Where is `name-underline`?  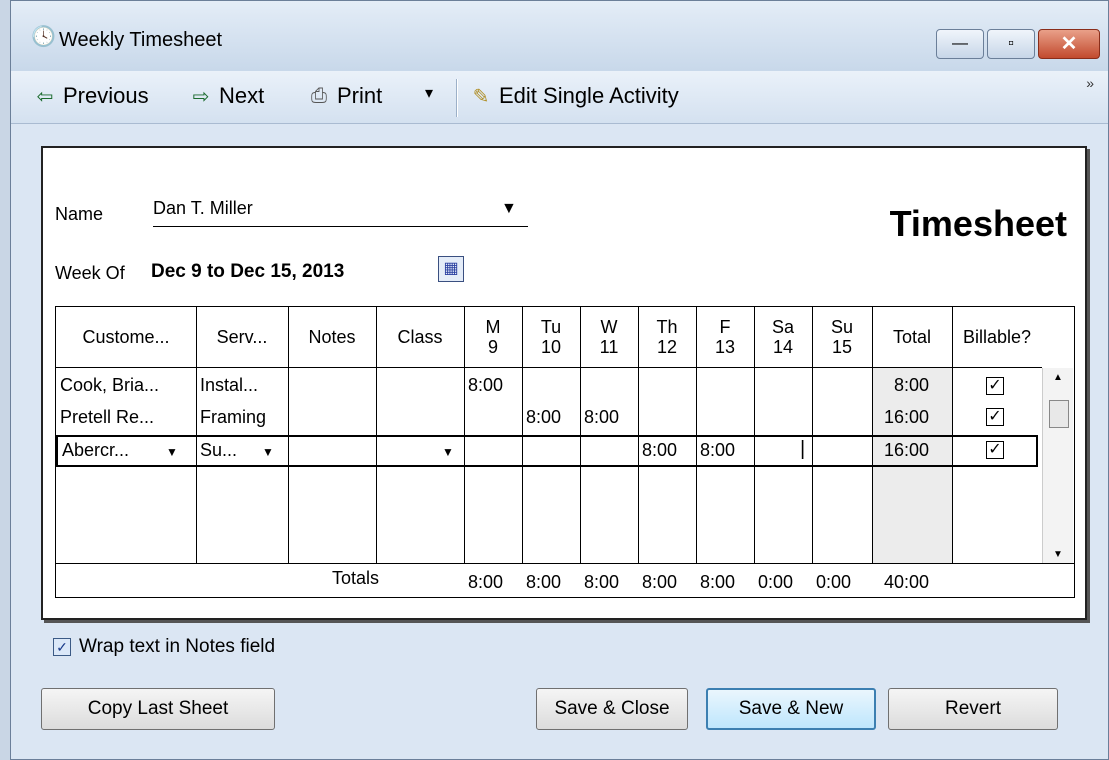
name-underline is located at coordinates (340, 226).